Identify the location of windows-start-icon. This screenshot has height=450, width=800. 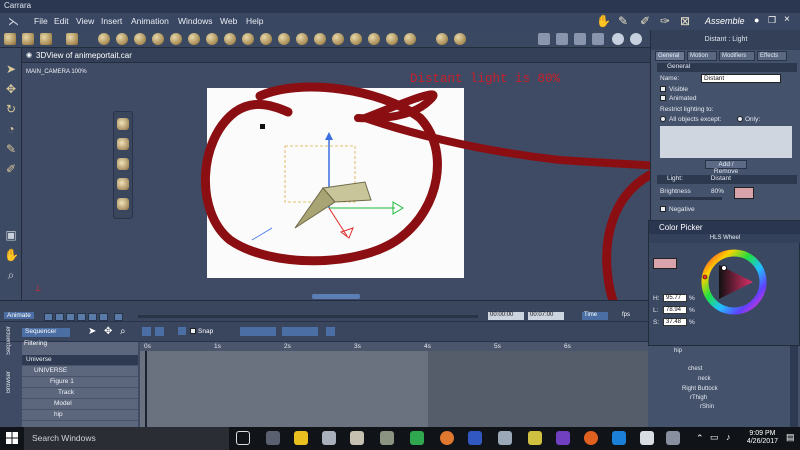
(12, 438).